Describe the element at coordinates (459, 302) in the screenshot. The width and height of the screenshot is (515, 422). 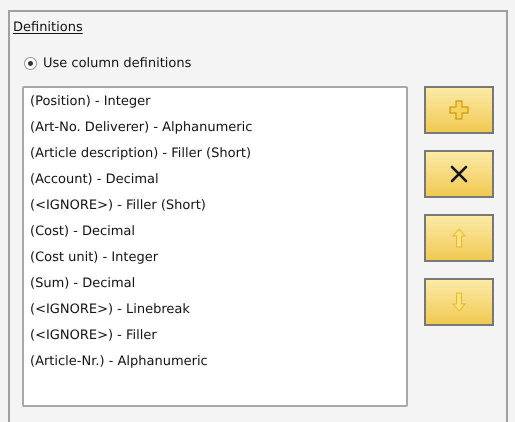
I see `arrow-down-icon` at that location.